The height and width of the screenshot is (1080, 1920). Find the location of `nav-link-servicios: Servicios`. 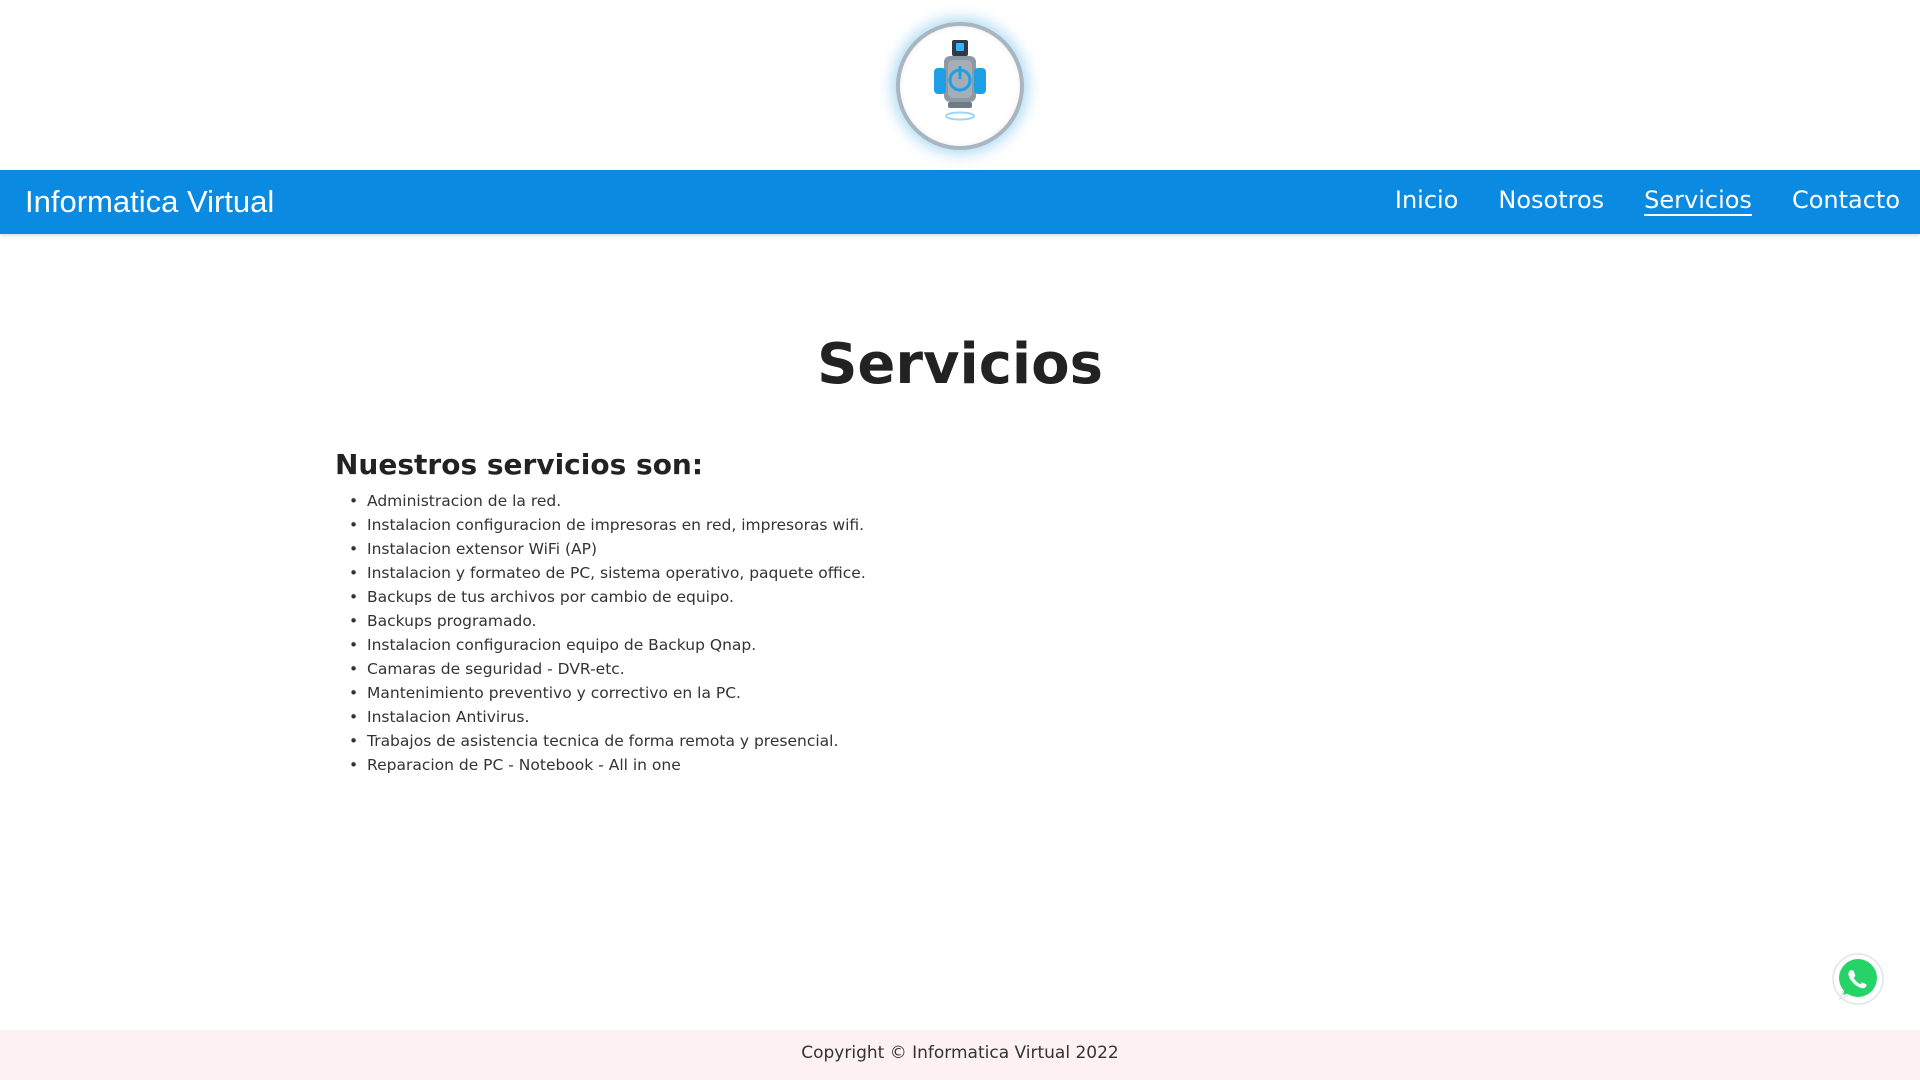

nav-link-servicios: Servicios is located at coordinates (1698, 200).